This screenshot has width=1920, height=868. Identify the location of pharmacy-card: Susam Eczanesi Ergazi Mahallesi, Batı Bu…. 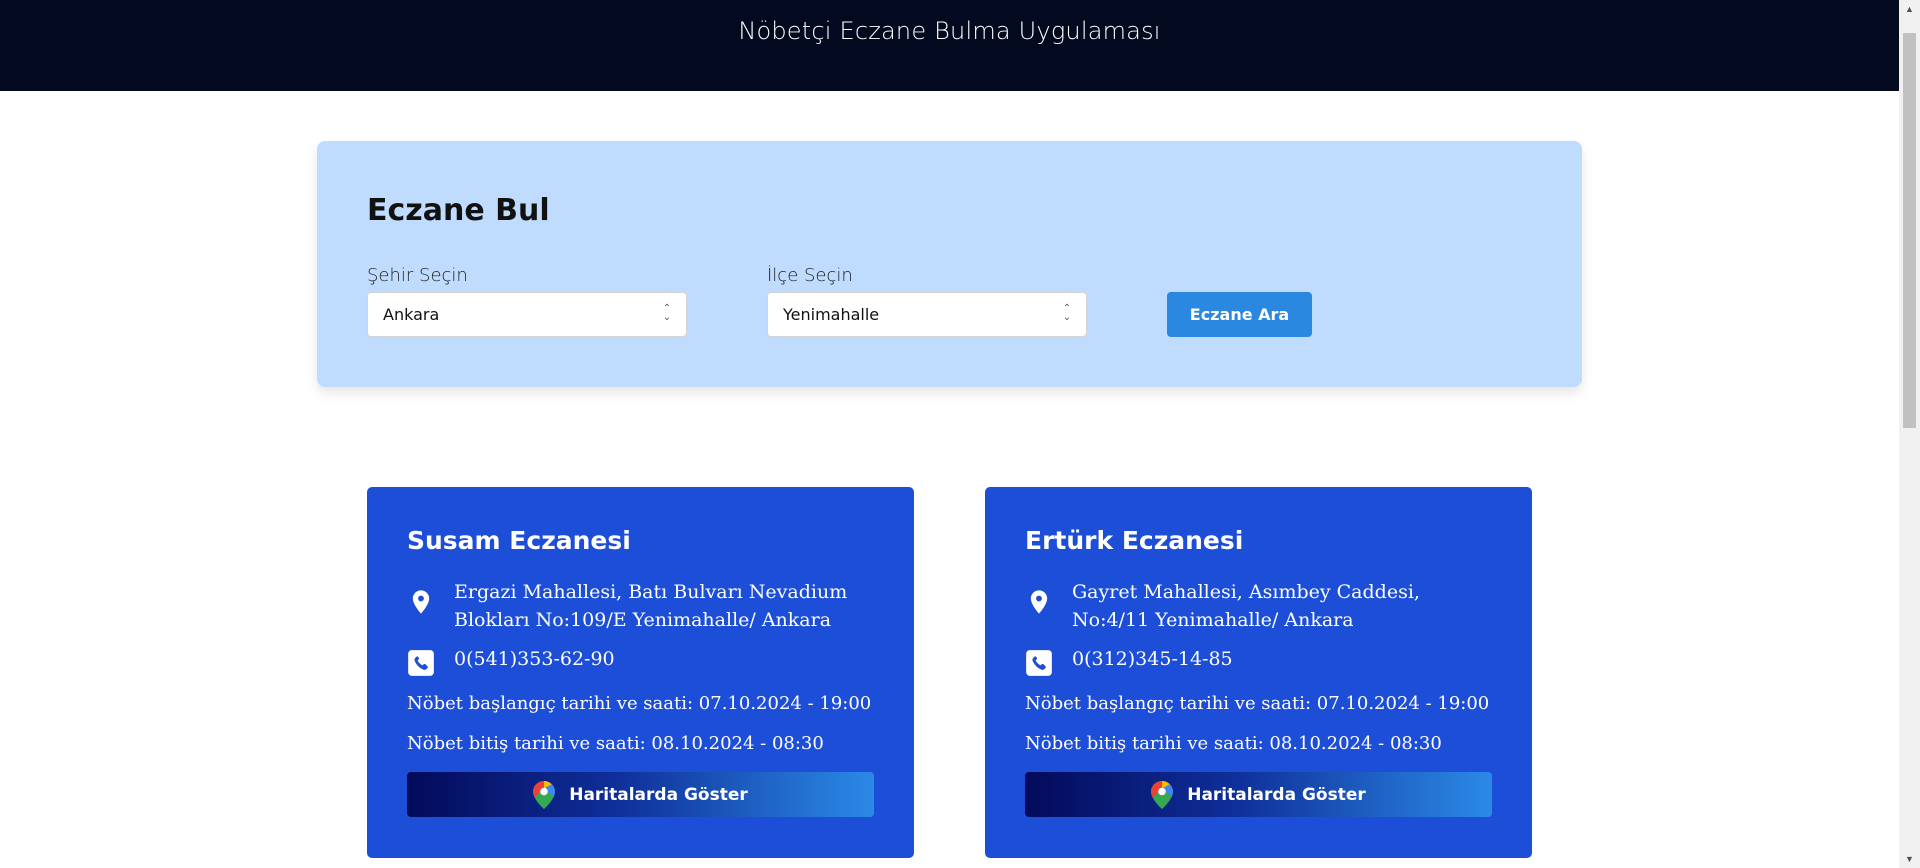
(640, 672).